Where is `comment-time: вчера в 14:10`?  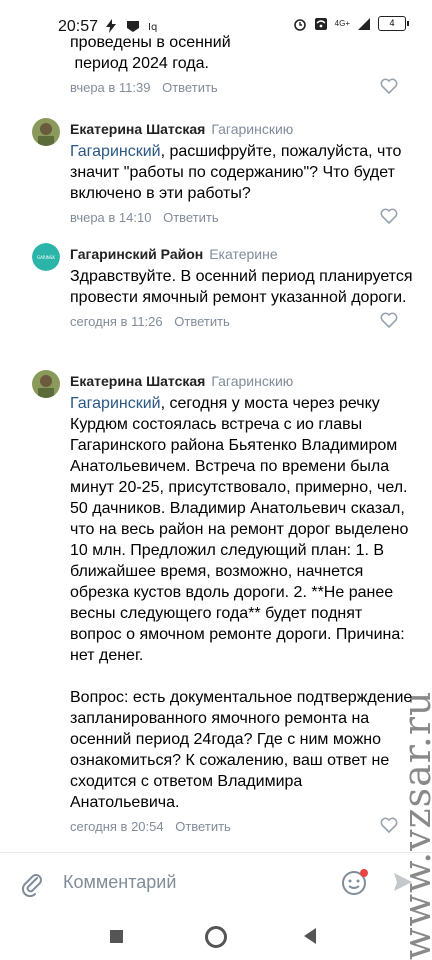 comment-time: вчера в 14:10 is located at coordinates (111, 217).